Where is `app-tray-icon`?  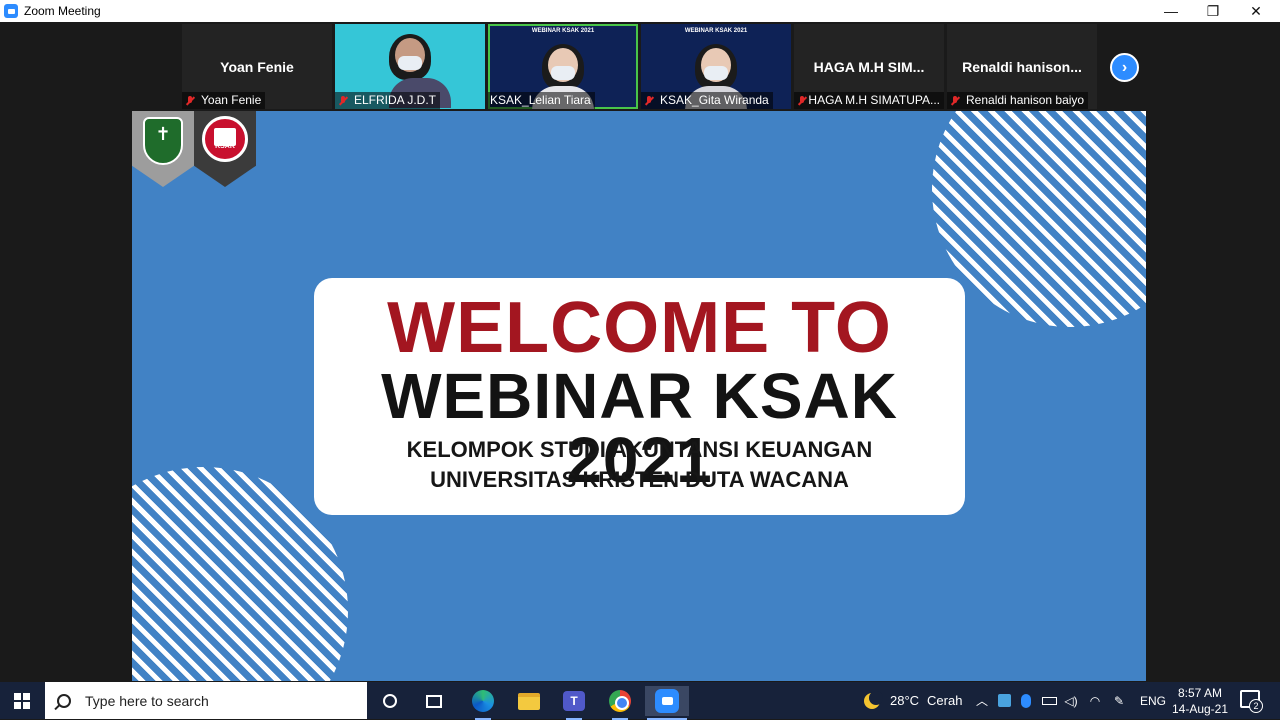 app-tray-icon is located at coordinates (1004, 700).